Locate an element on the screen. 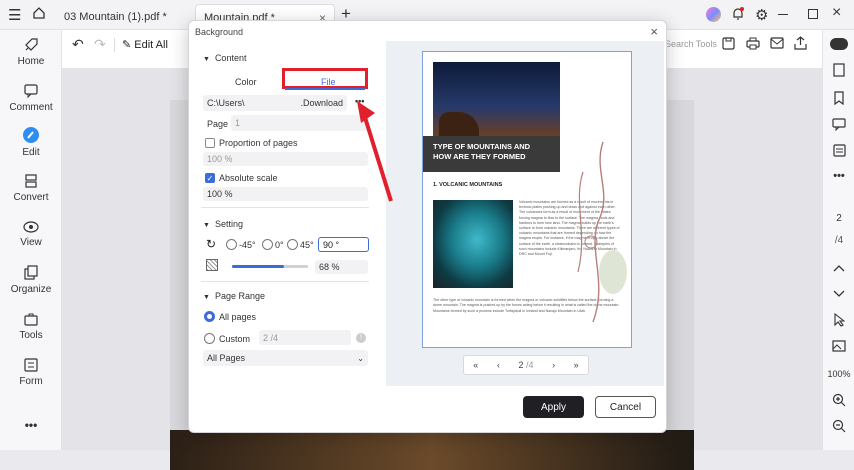  image-icon is located at coordinates (838, 346).